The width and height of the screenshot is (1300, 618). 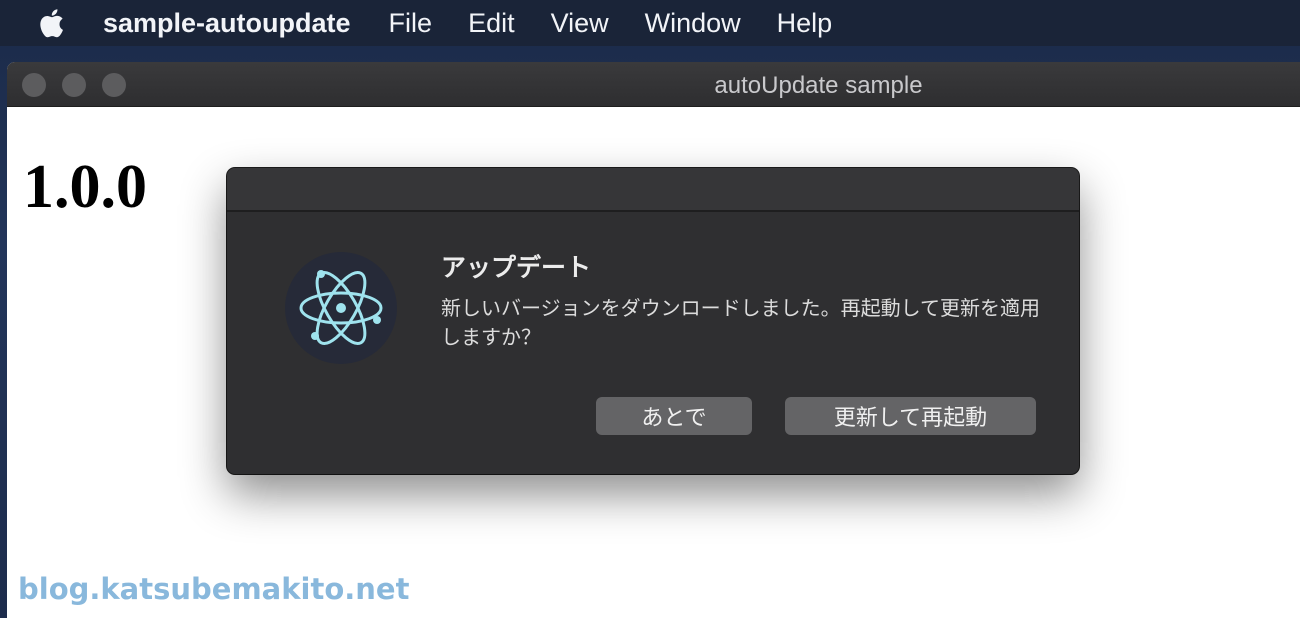 I want to click on menu-help: Help, so click(x=805, y=23).